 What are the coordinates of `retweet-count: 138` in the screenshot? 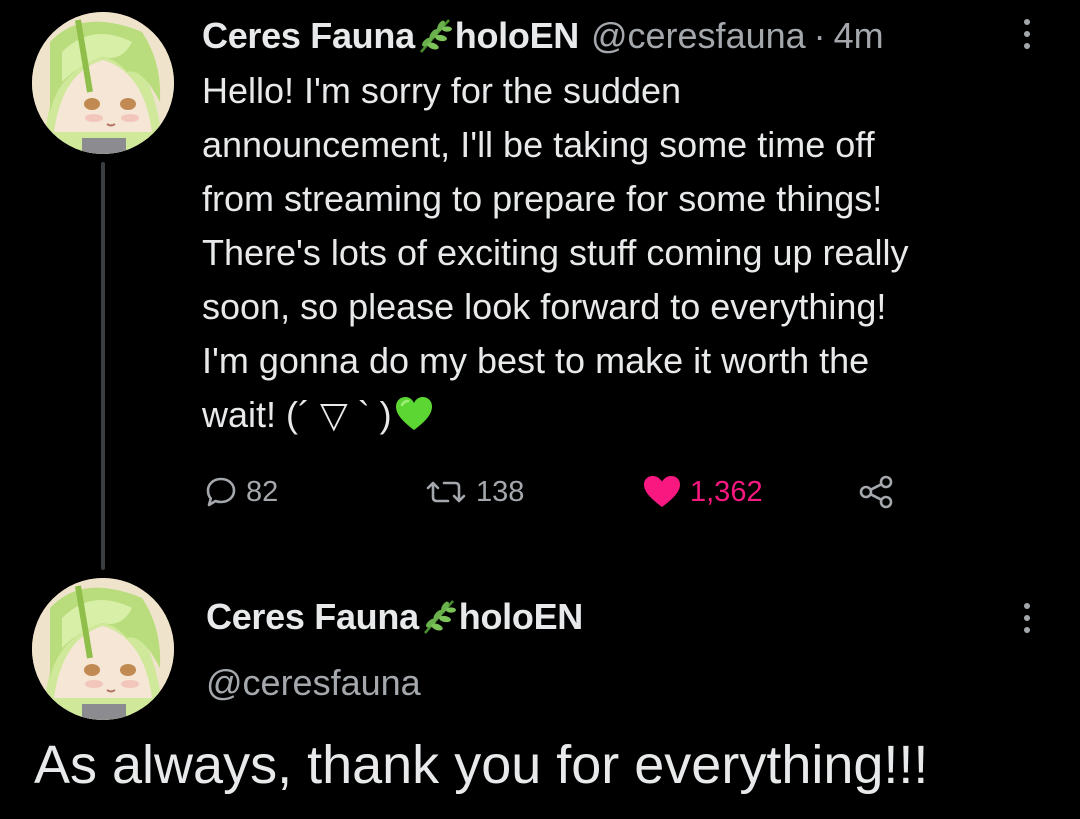 It's located at (500, 491).